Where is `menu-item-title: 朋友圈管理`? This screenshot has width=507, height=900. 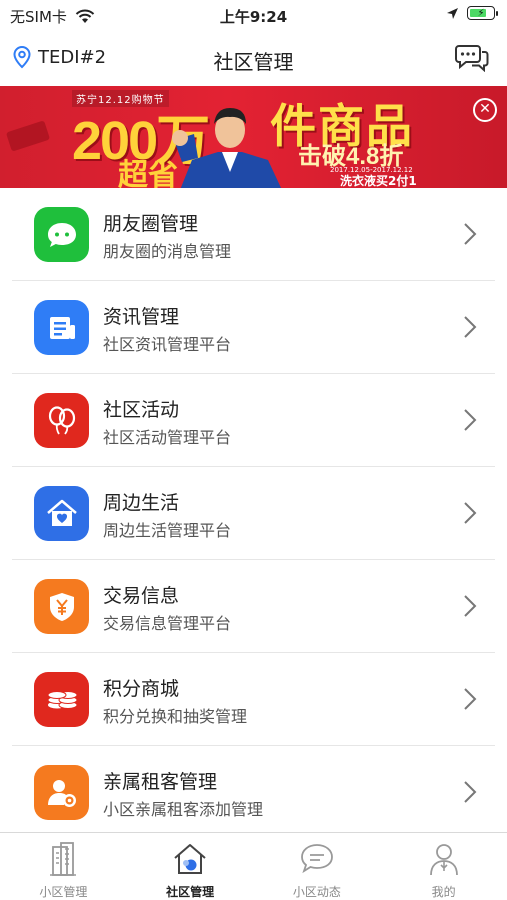
menu-item-title: 朋友圈管理 is located at coordinates (151, 224).